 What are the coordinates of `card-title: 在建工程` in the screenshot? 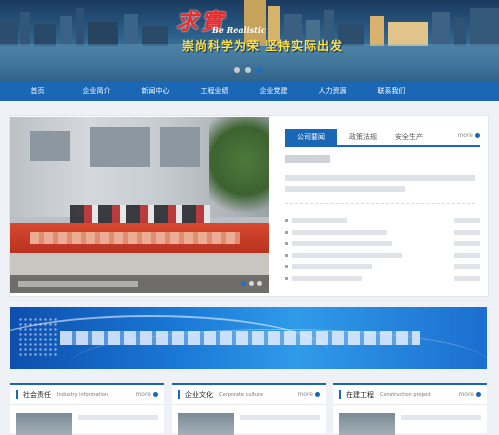 It's located at (360, 394).